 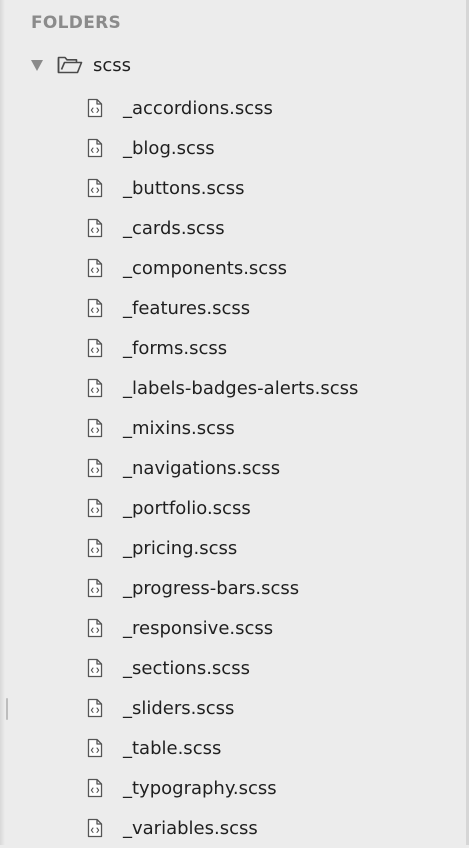 I want to click on file-name: _pricing.scss, so click(x=180, y=548).